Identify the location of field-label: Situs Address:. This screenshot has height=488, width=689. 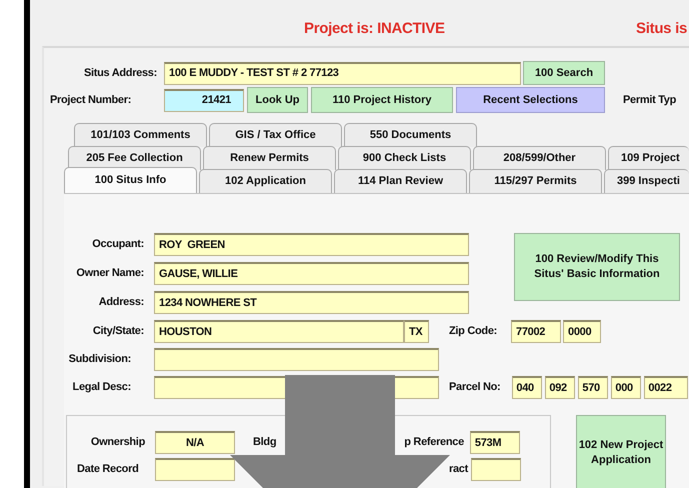
(119, 73).